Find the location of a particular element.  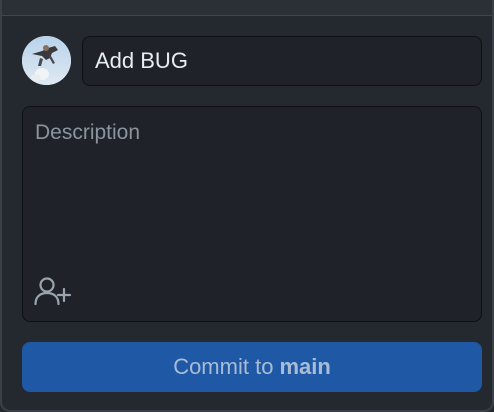

commit-summary-input: Add BUG is located at coordinates (282, 61).